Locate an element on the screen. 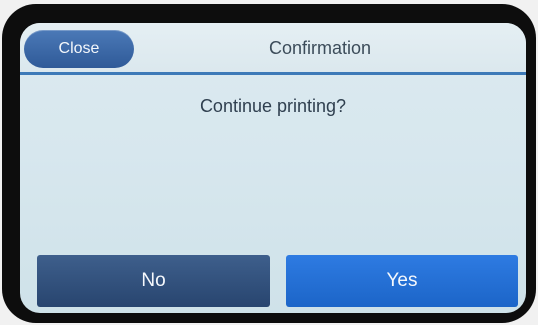 This screenshot has height=325, width=538. close-button: Close is located at coordinates (79, 49).